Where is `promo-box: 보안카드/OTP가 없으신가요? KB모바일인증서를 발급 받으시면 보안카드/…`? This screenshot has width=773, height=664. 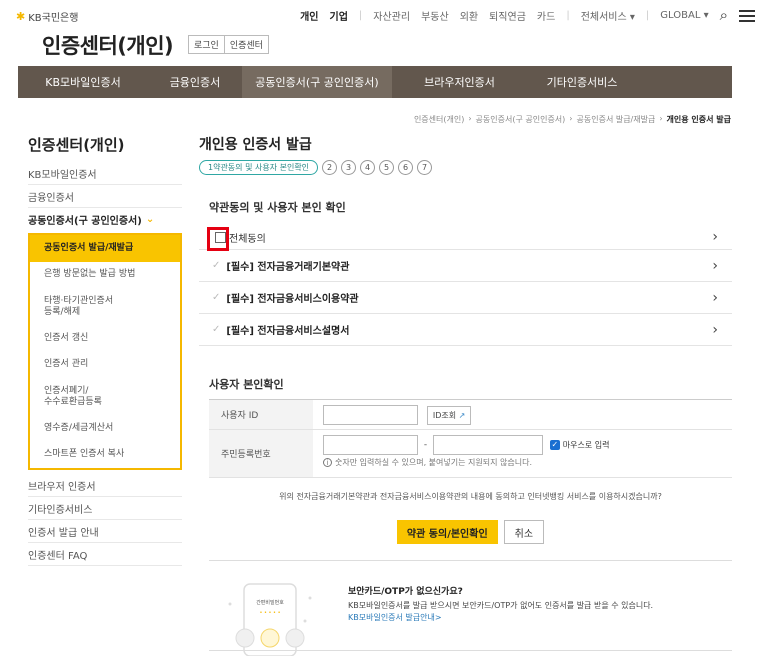 promo-box: 보안카드/OTP가 없으신가요? KB모바일인증서를 발급 받으시면 보안카드/… is located at coordinates (500, 605).